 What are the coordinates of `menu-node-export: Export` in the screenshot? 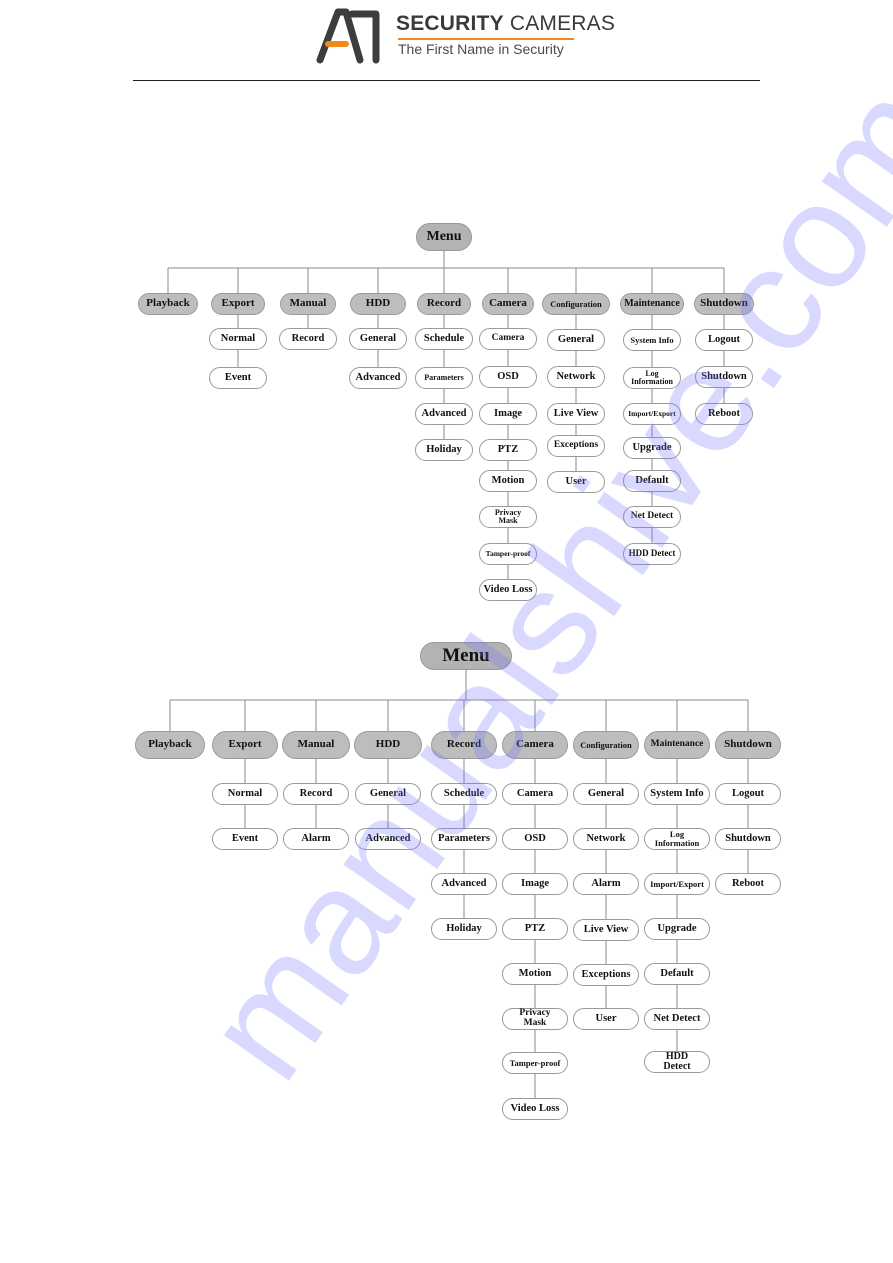 It's located at (245, 745).